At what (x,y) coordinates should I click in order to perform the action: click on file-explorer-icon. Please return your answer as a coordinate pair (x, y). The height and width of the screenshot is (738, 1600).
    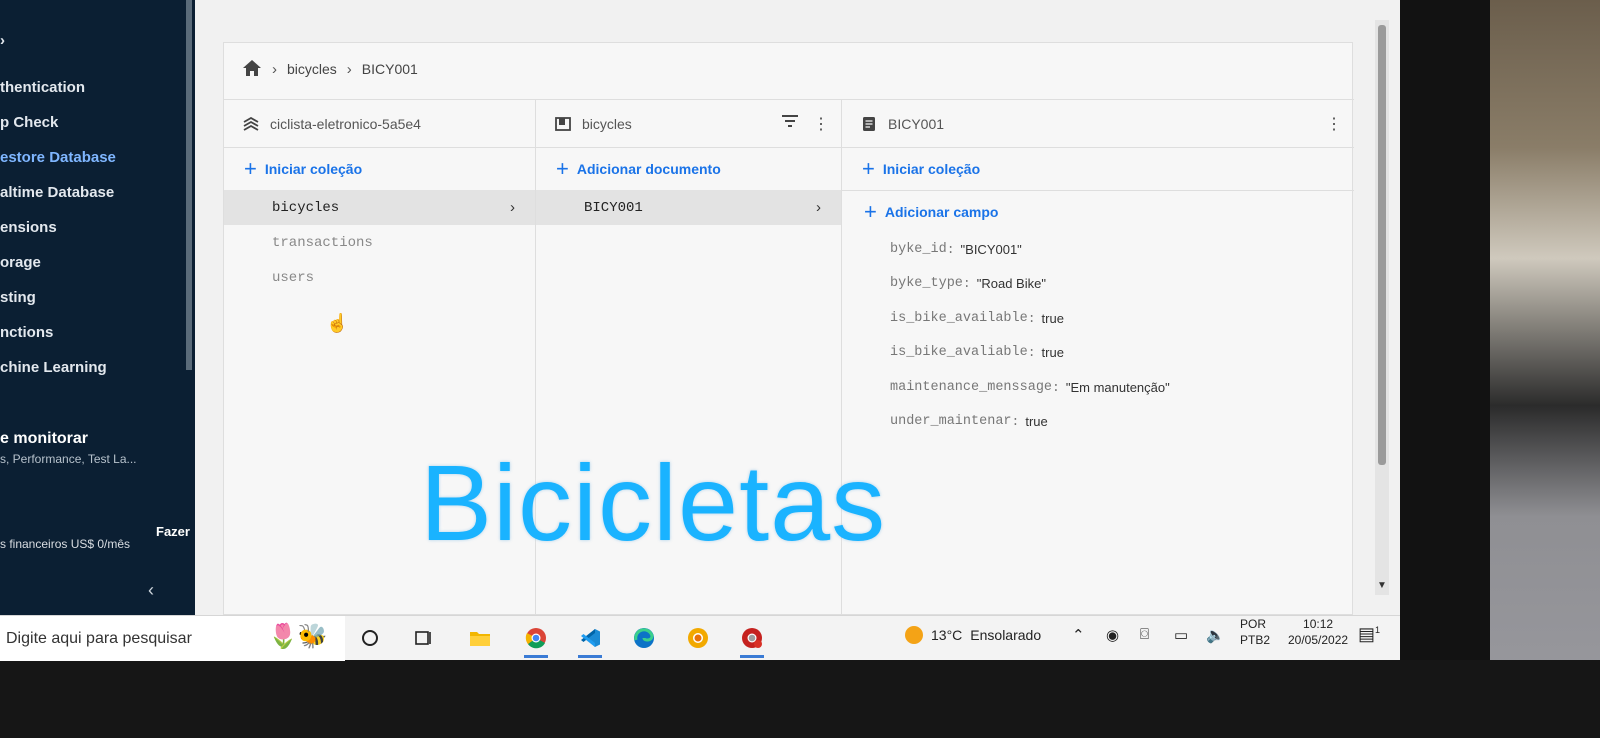
    Looking at the image, I should click on (480, 638).